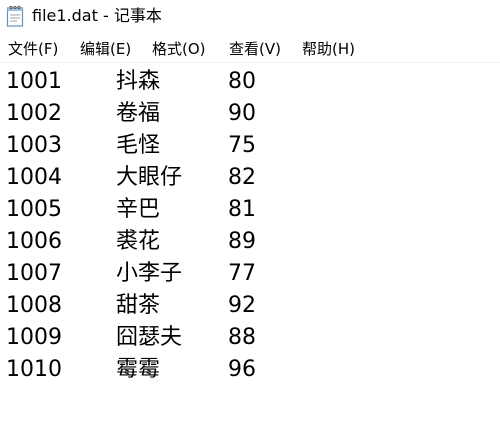  Describe the element at coordinates (34, 273) in the screenshot. I see `record-id: 1007` at that location.